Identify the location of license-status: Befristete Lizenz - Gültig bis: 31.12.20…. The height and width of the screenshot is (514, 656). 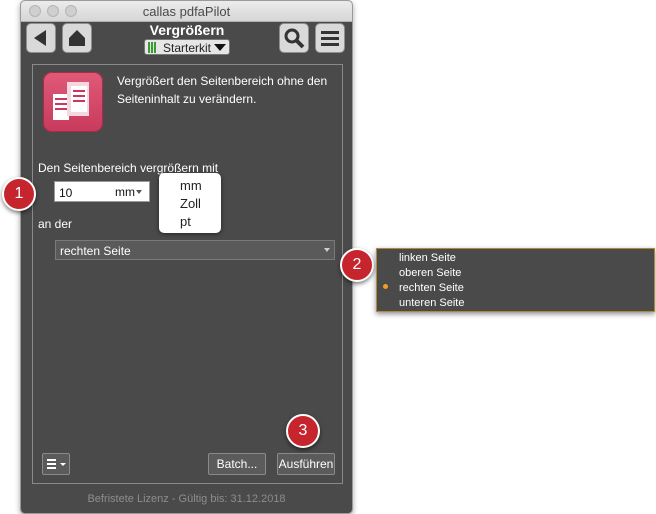
(186, 499).